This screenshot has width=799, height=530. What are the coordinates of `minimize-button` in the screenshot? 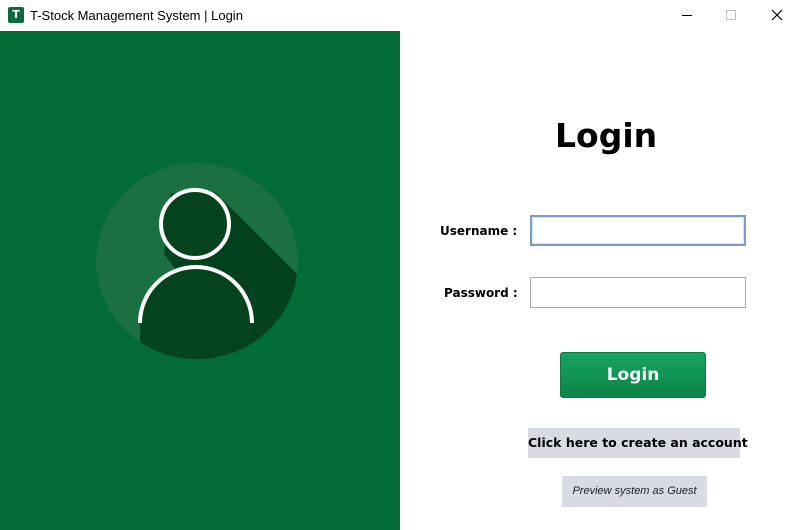 It's located at (687, 15).